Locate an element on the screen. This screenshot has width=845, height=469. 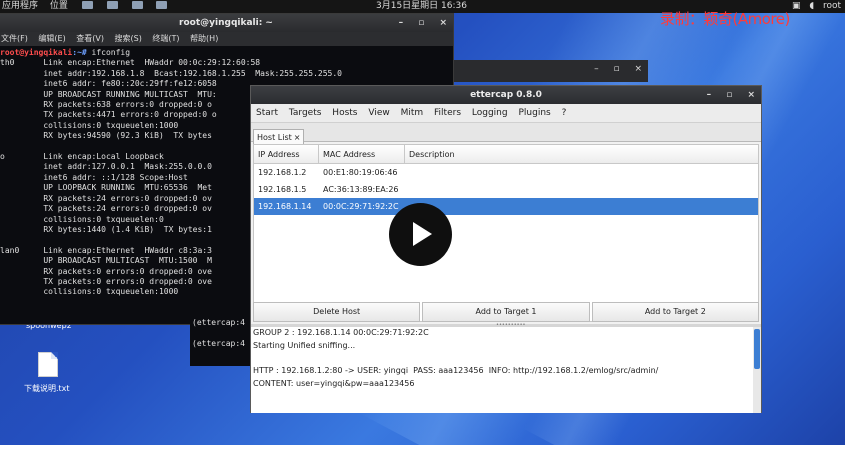
ettercap-titlebar: ettercap 0.8.0 – ▫ × is located at coordinates (506, 95).